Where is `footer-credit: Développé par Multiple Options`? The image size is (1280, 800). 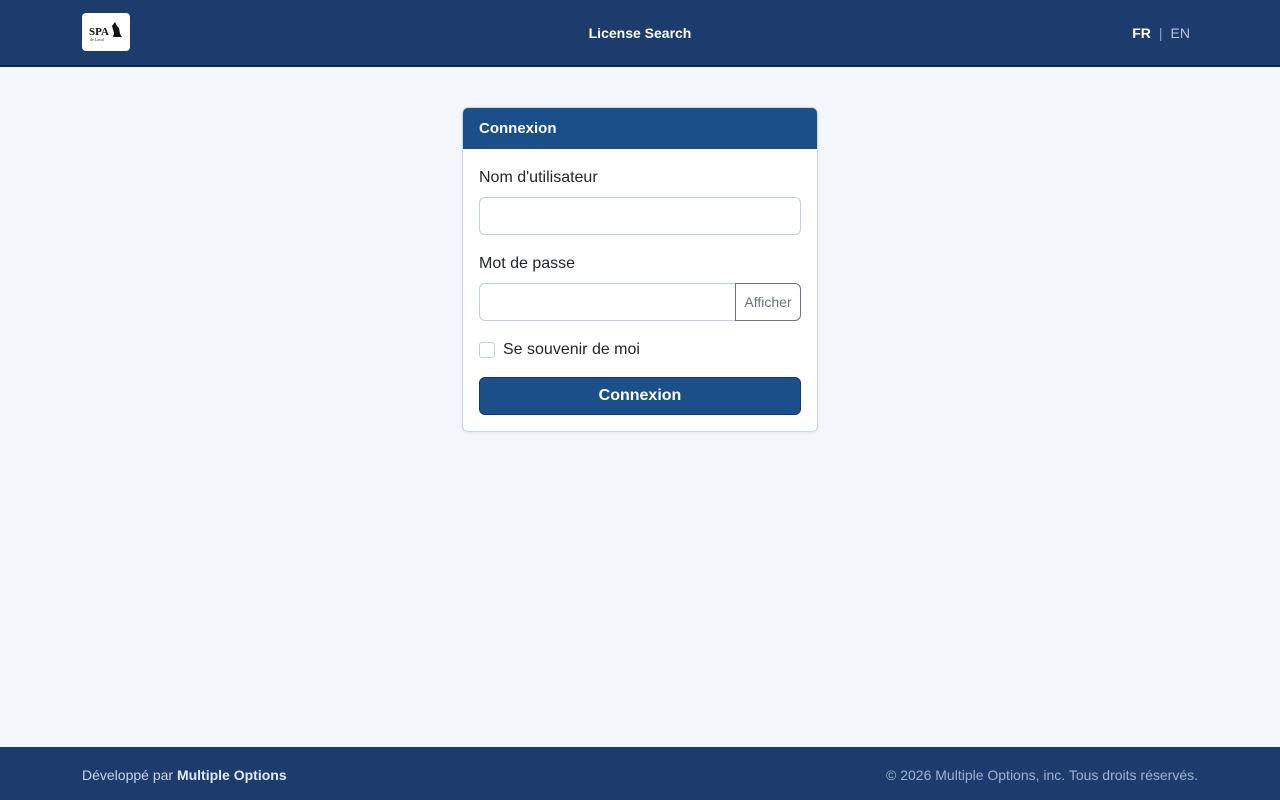
footer-credit: Développé par Multiple Options is located at coordinates (184, 775).